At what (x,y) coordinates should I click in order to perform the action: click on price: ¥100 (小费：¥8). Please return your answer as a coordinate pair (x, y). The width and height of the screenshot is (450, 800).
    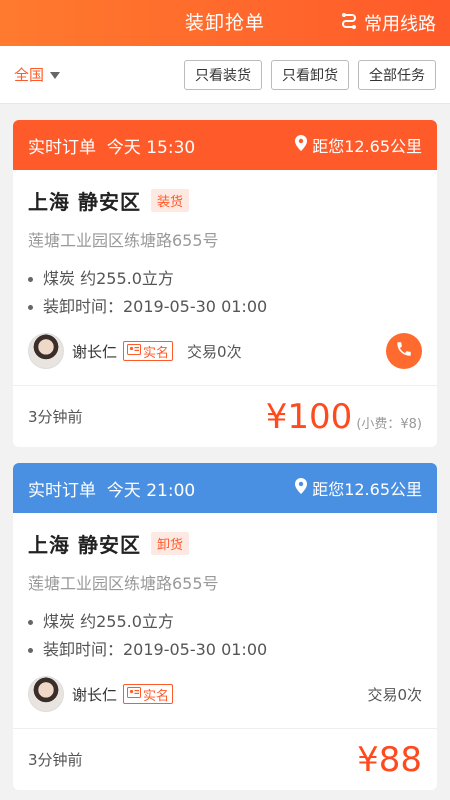
    Looking at the image, I should click on (344, 417).